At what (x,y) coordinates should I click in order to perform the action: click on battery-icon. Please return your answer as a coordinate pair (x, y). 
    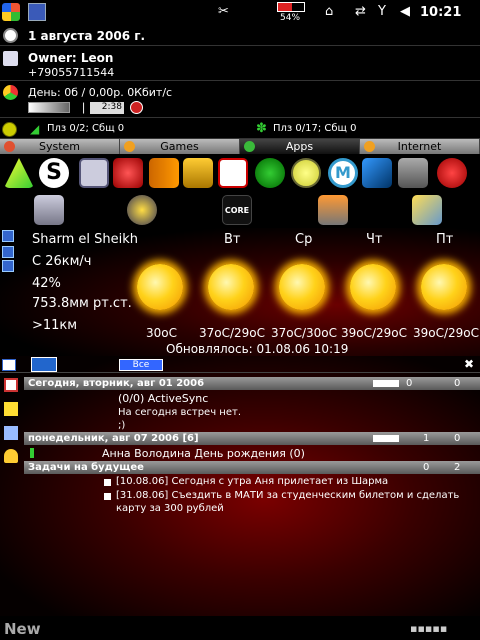
    Looking at the image, I should click on (291, 7).